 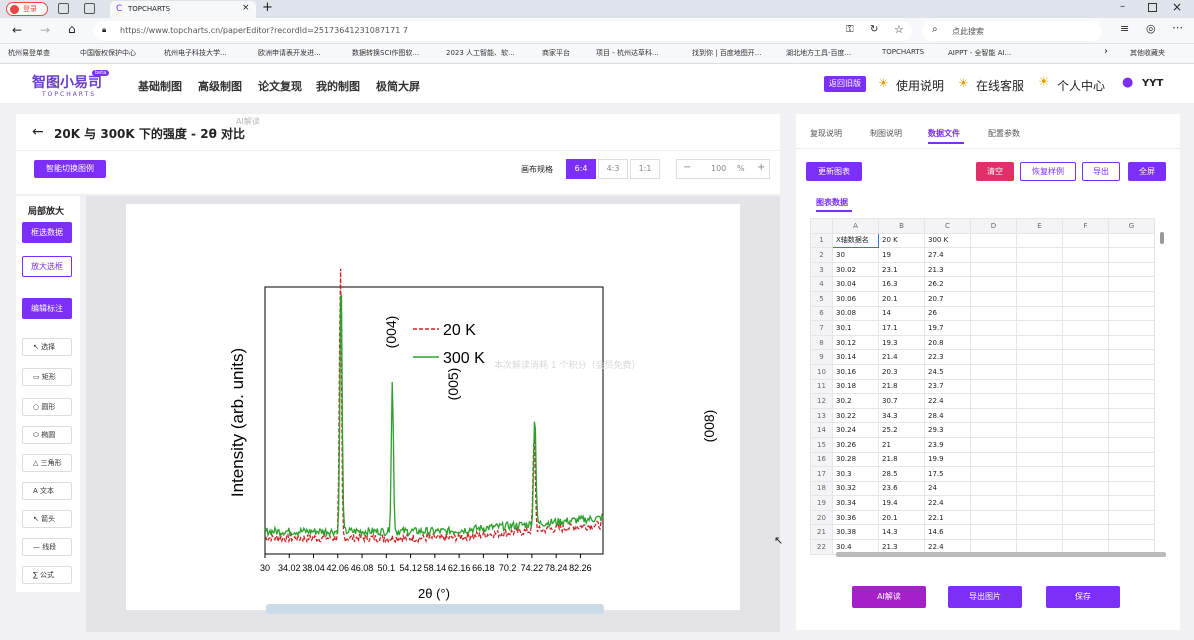 What do you see at coordinates (901, 401) in the screenshot?
I see `table-cell: 30.7` at bounding box center [901, 401].